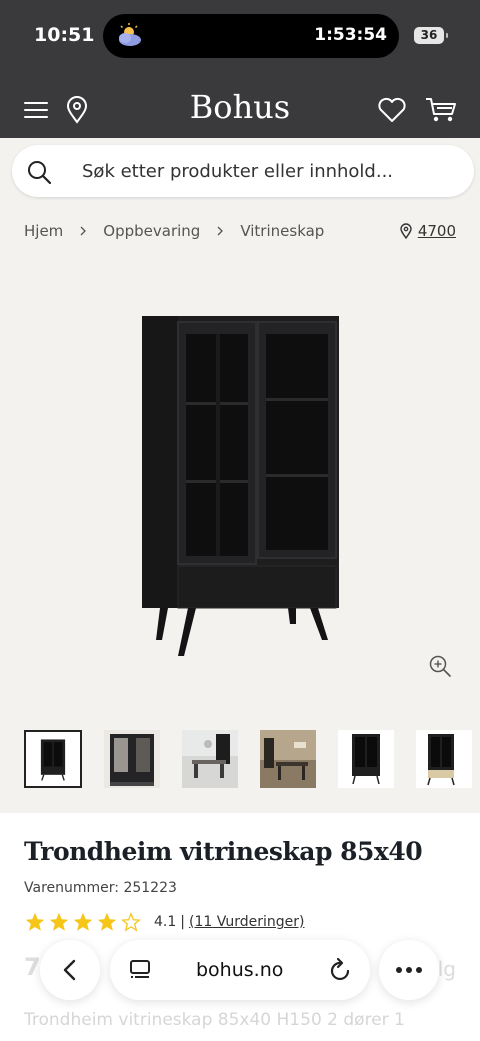 This screenshot has height=1041, width=480. Describe the element at coordinates (406, 231) in the screenshot. I see `location-pin-icon` at that location.